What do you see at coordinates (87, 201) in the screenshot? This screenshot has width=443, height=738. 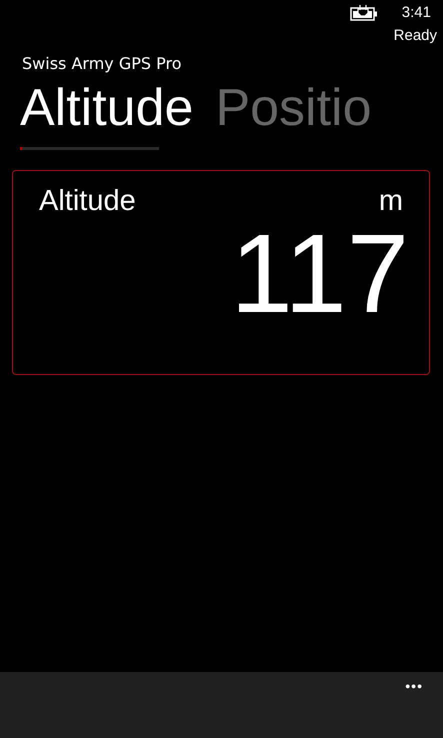 I see `altitude-label: Altitude` at bounding box center [87, 201].